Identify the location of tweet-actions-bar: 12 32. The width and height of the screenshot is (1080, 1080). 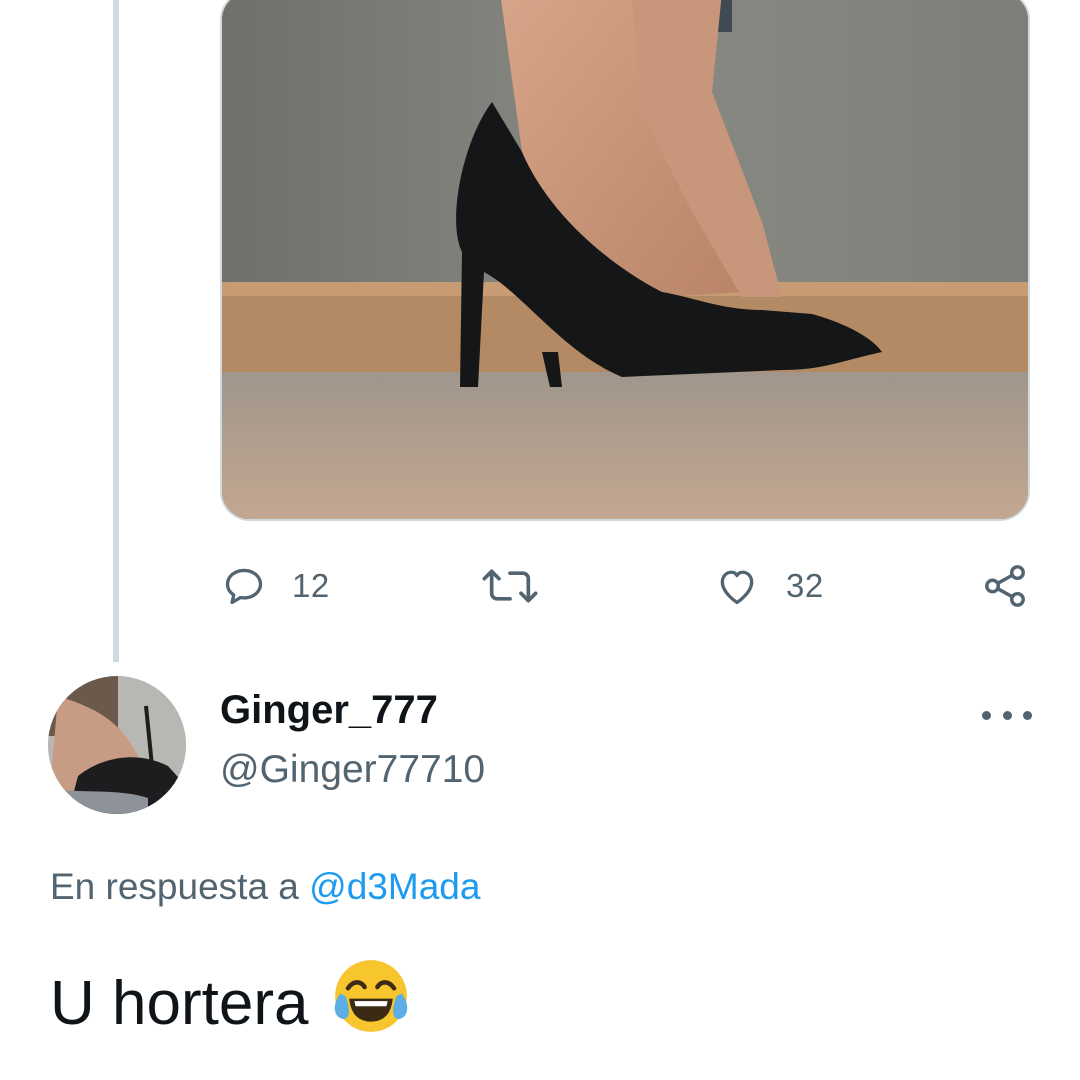
(540, 586).